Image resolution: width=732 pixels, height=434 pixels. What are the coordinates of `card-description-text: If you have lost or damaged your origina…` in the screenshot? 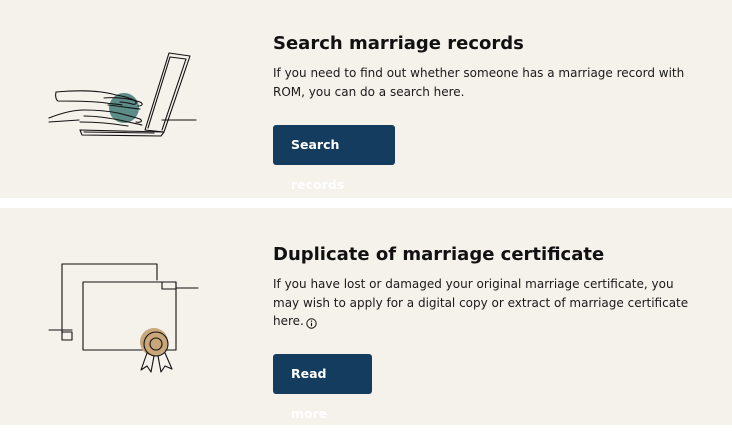 It's located at (481, 302).